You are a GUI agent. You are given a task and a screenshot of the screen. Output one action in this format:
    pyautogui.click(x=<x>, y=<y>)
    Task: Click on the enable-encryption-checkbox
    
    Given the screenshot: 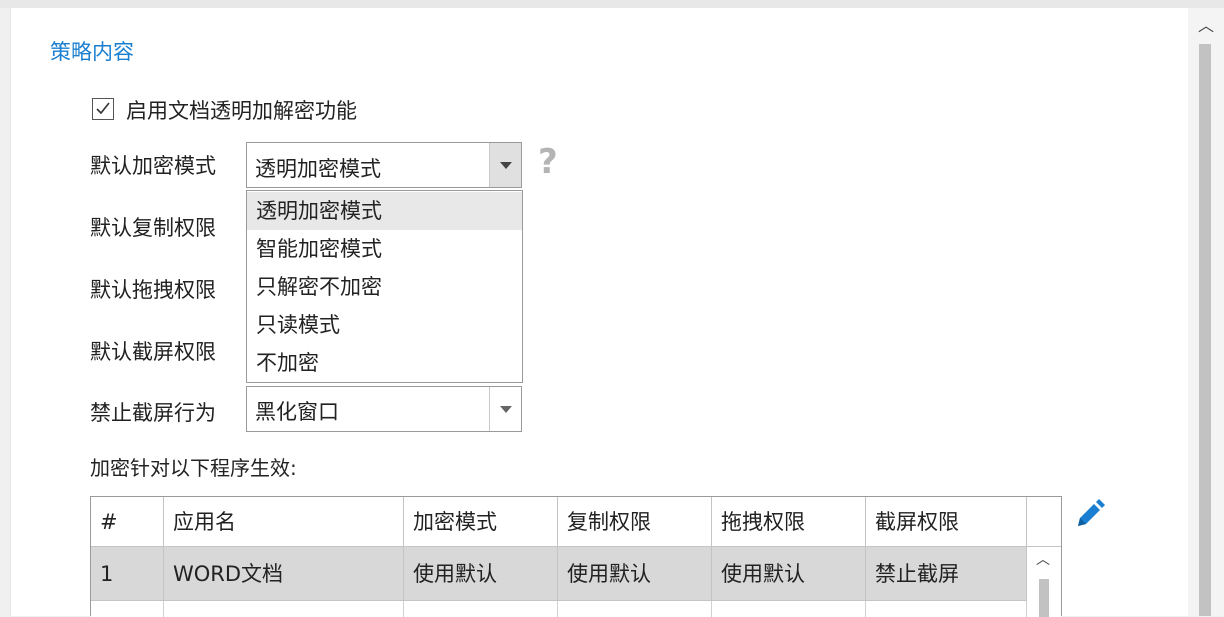 What is the action you would take?
    pyautogui.click(x=103, y=109)
    